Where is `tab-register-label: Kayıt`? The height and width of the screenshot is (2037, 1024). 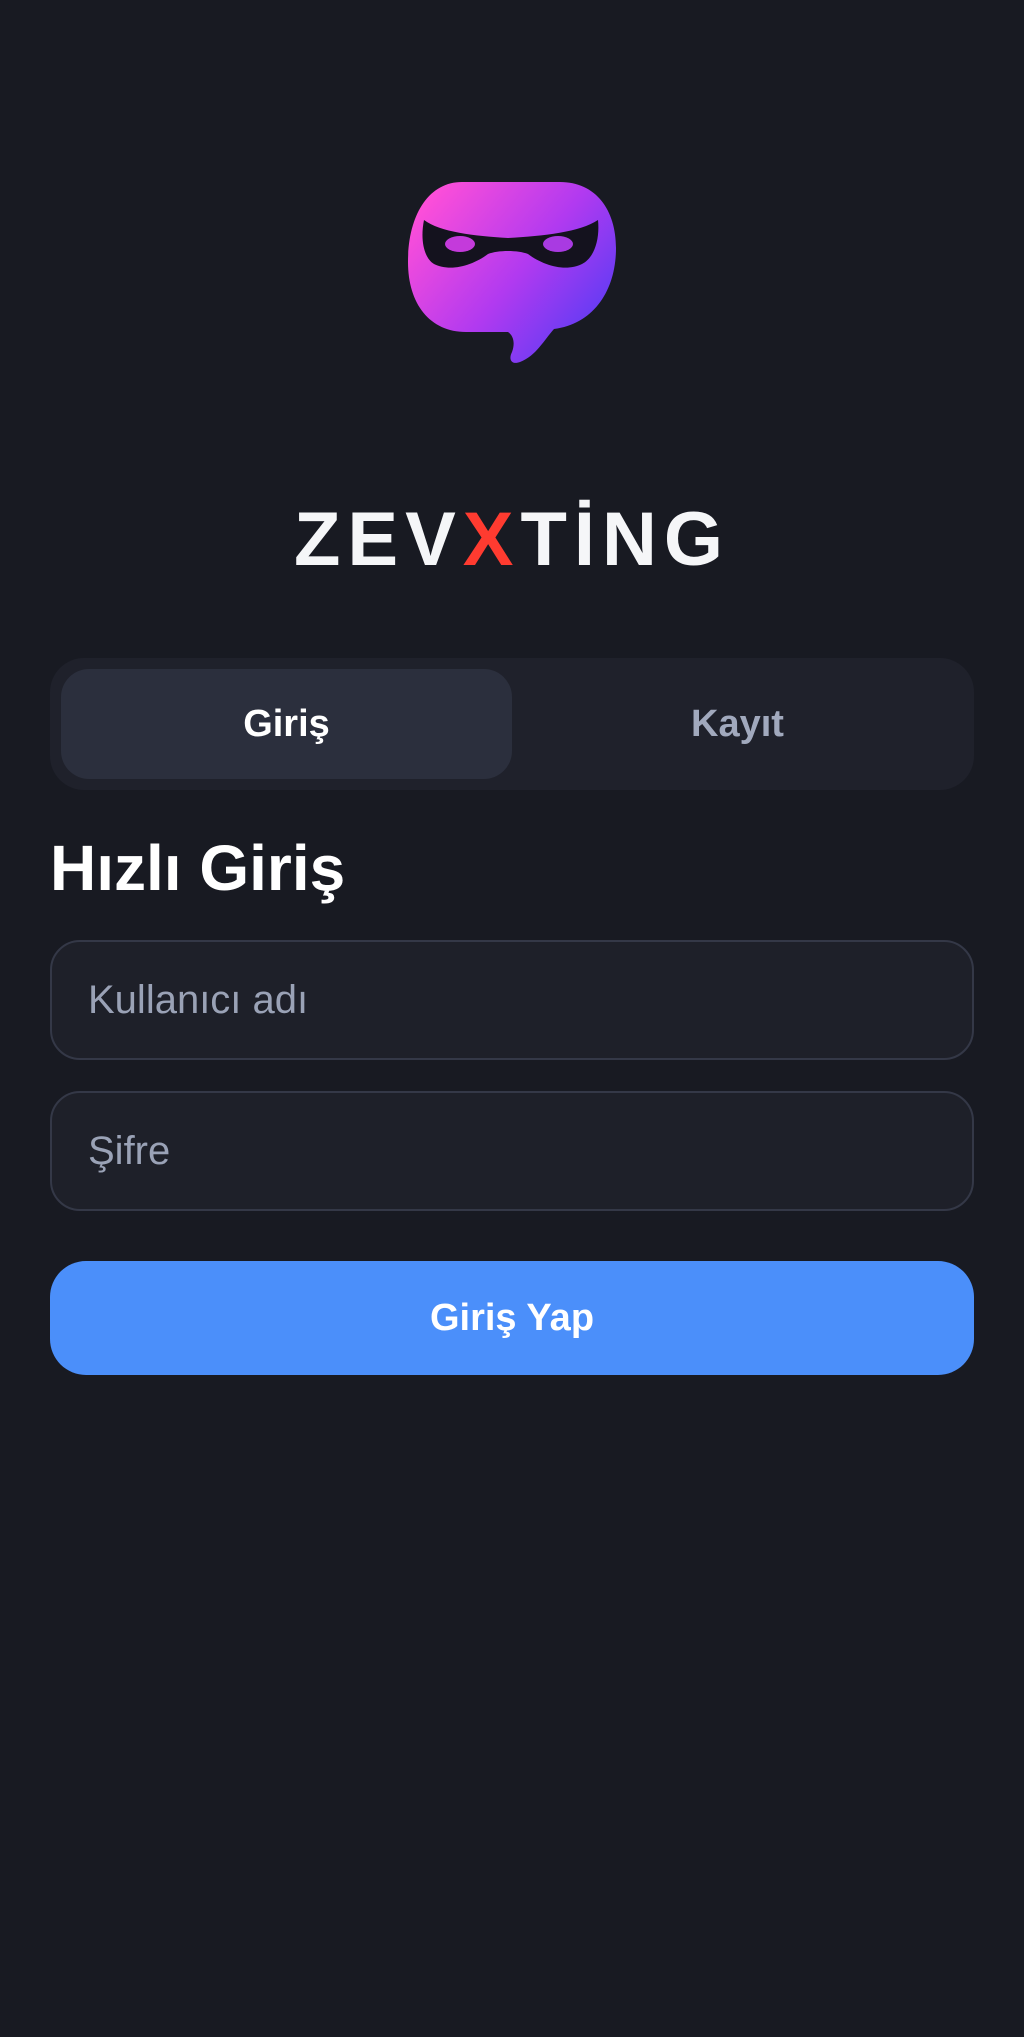 tab-register-label: Kayıt is located at coordinates (737, 723).